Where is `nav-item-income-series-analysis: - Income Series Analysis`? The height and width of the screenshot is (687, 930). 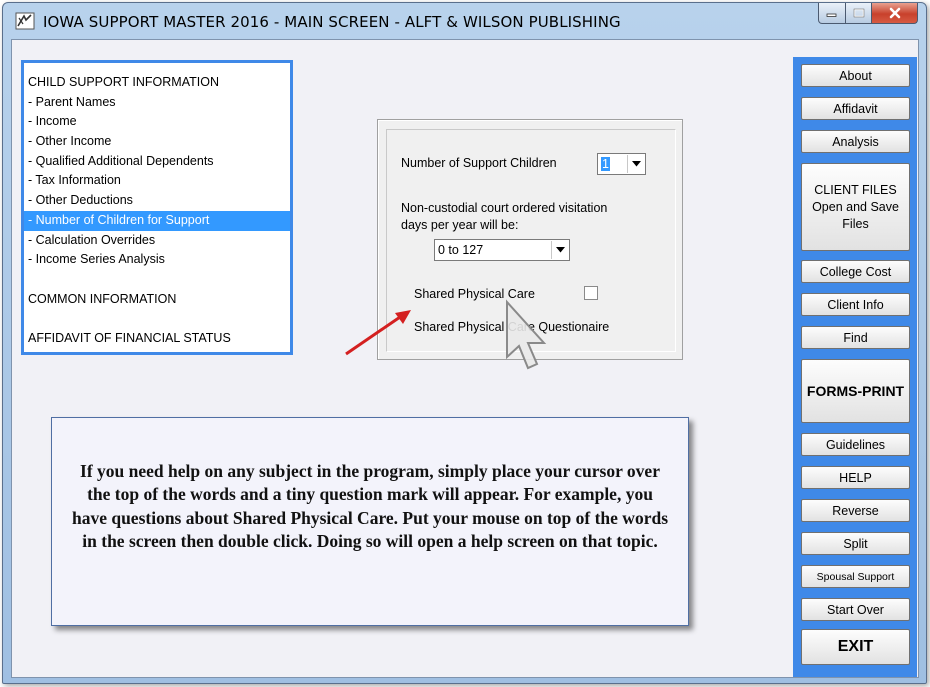
nav-item-income-series-analysis: - Income Series Analysis is located at coordinates (157, 260).